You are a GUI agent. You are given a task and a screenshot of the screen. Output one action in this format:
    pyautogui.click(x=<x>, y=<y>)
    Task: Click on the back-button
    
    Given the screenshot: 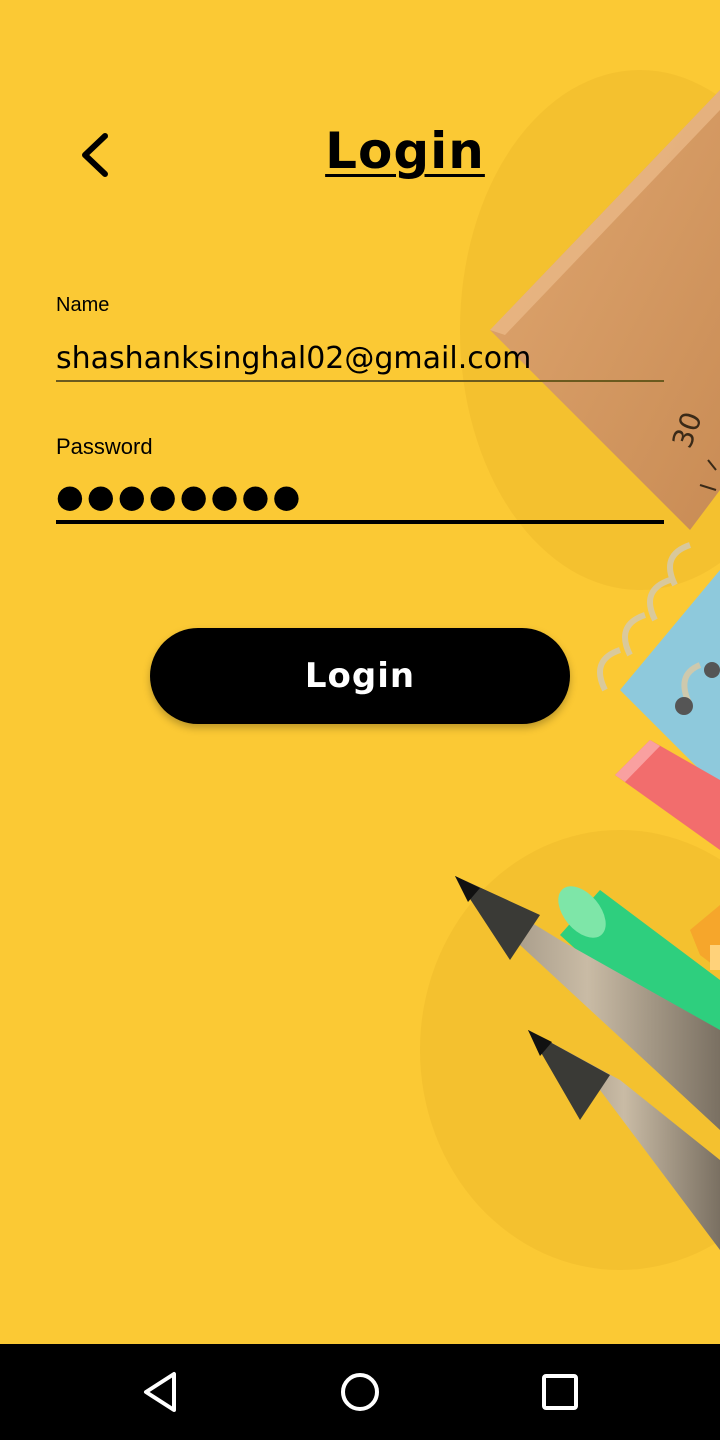 What is the action you would take?
    pyautogui.click(x=95, y=155)
    